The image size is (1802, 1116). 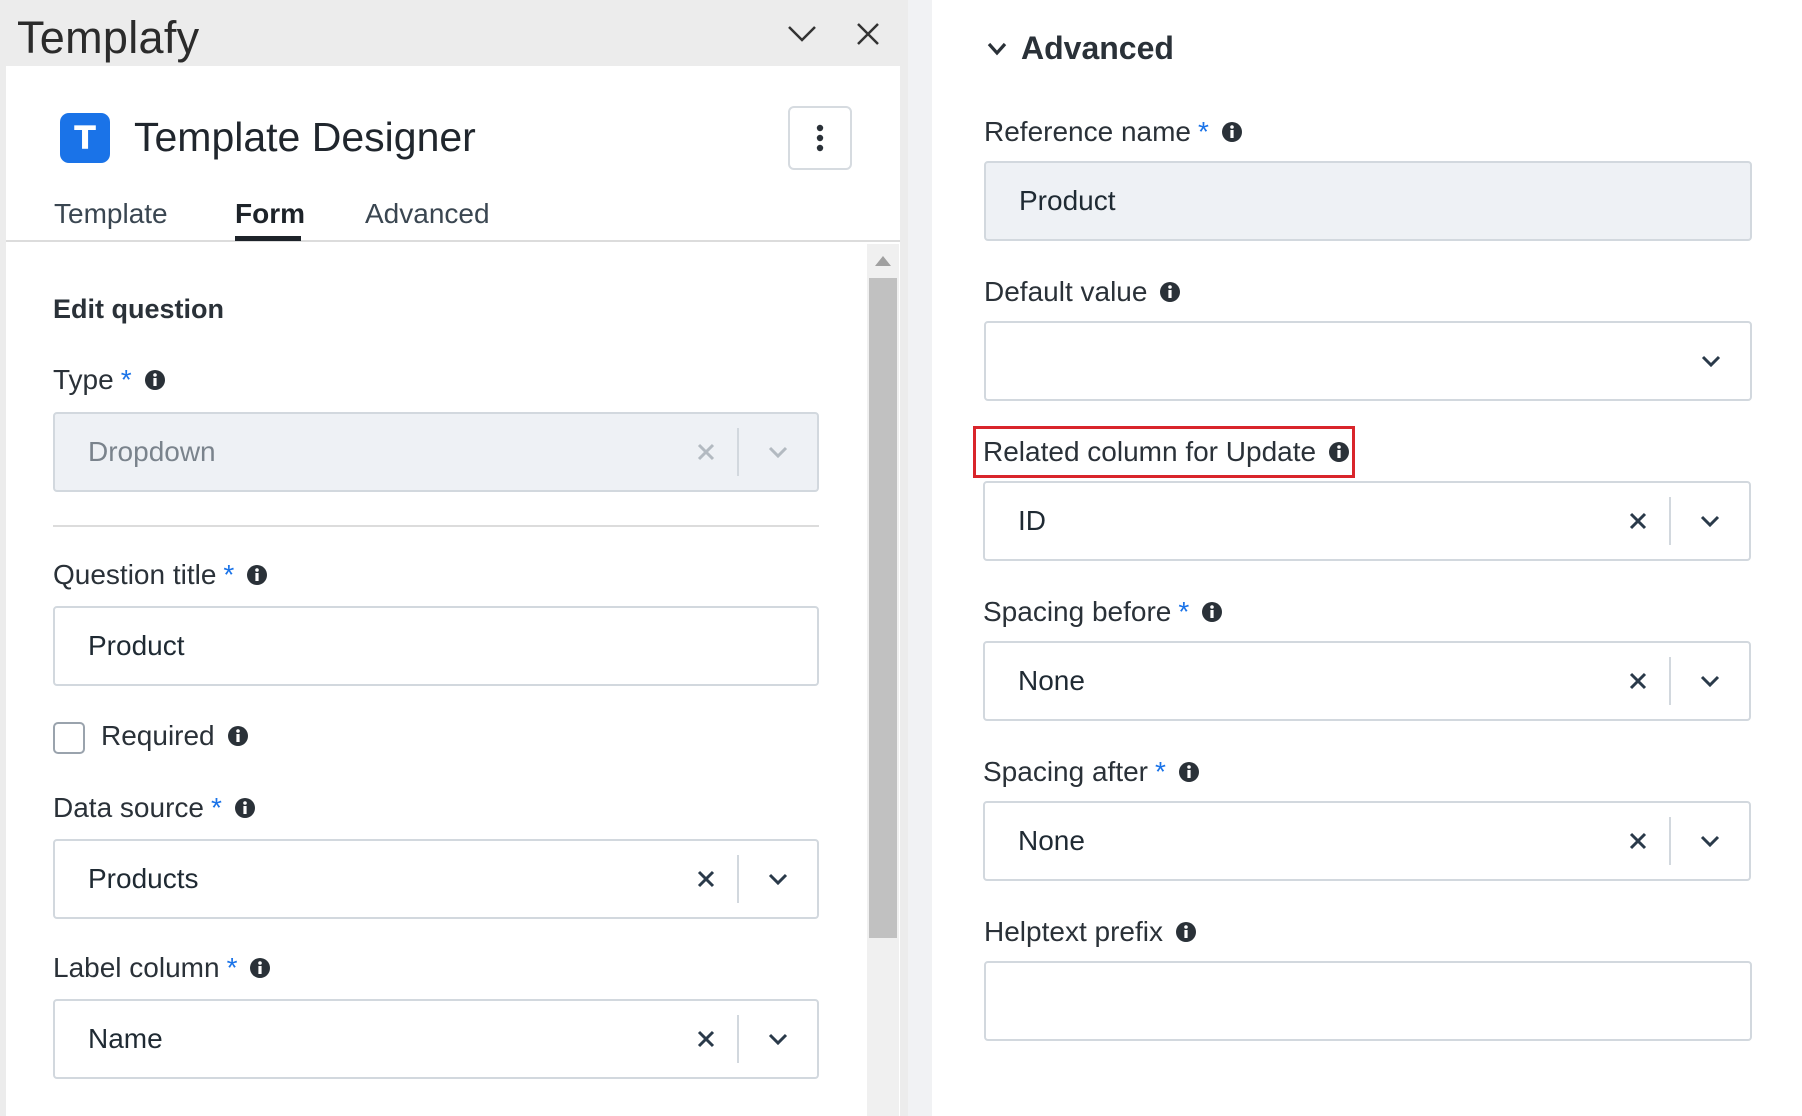 I want to click on collapse-button, so click(x=802, y=34).